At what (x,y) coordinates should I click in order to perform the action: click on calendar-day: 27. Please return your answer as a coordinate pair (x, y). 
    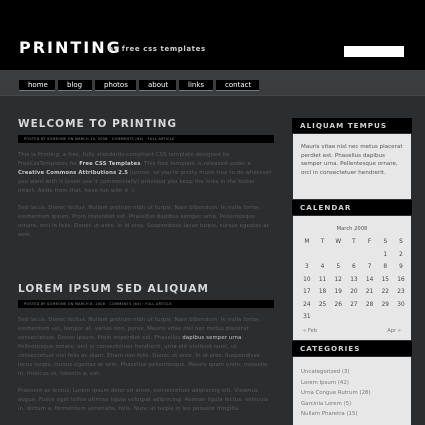
    Looking at the image, I should click on (354, 305).